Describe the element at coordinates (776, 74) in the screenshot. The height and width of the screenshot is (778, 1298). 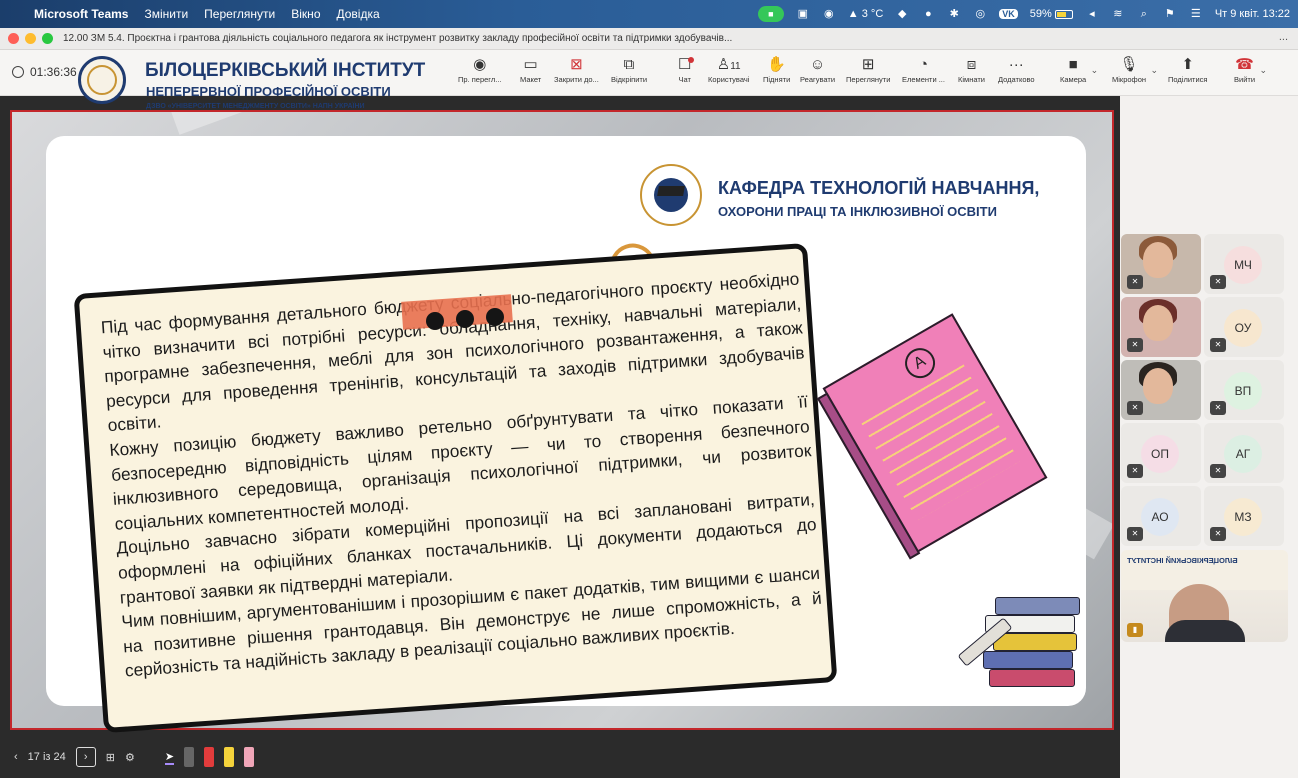
I see `raise-hand-button: ✋ Підняти` at that location.